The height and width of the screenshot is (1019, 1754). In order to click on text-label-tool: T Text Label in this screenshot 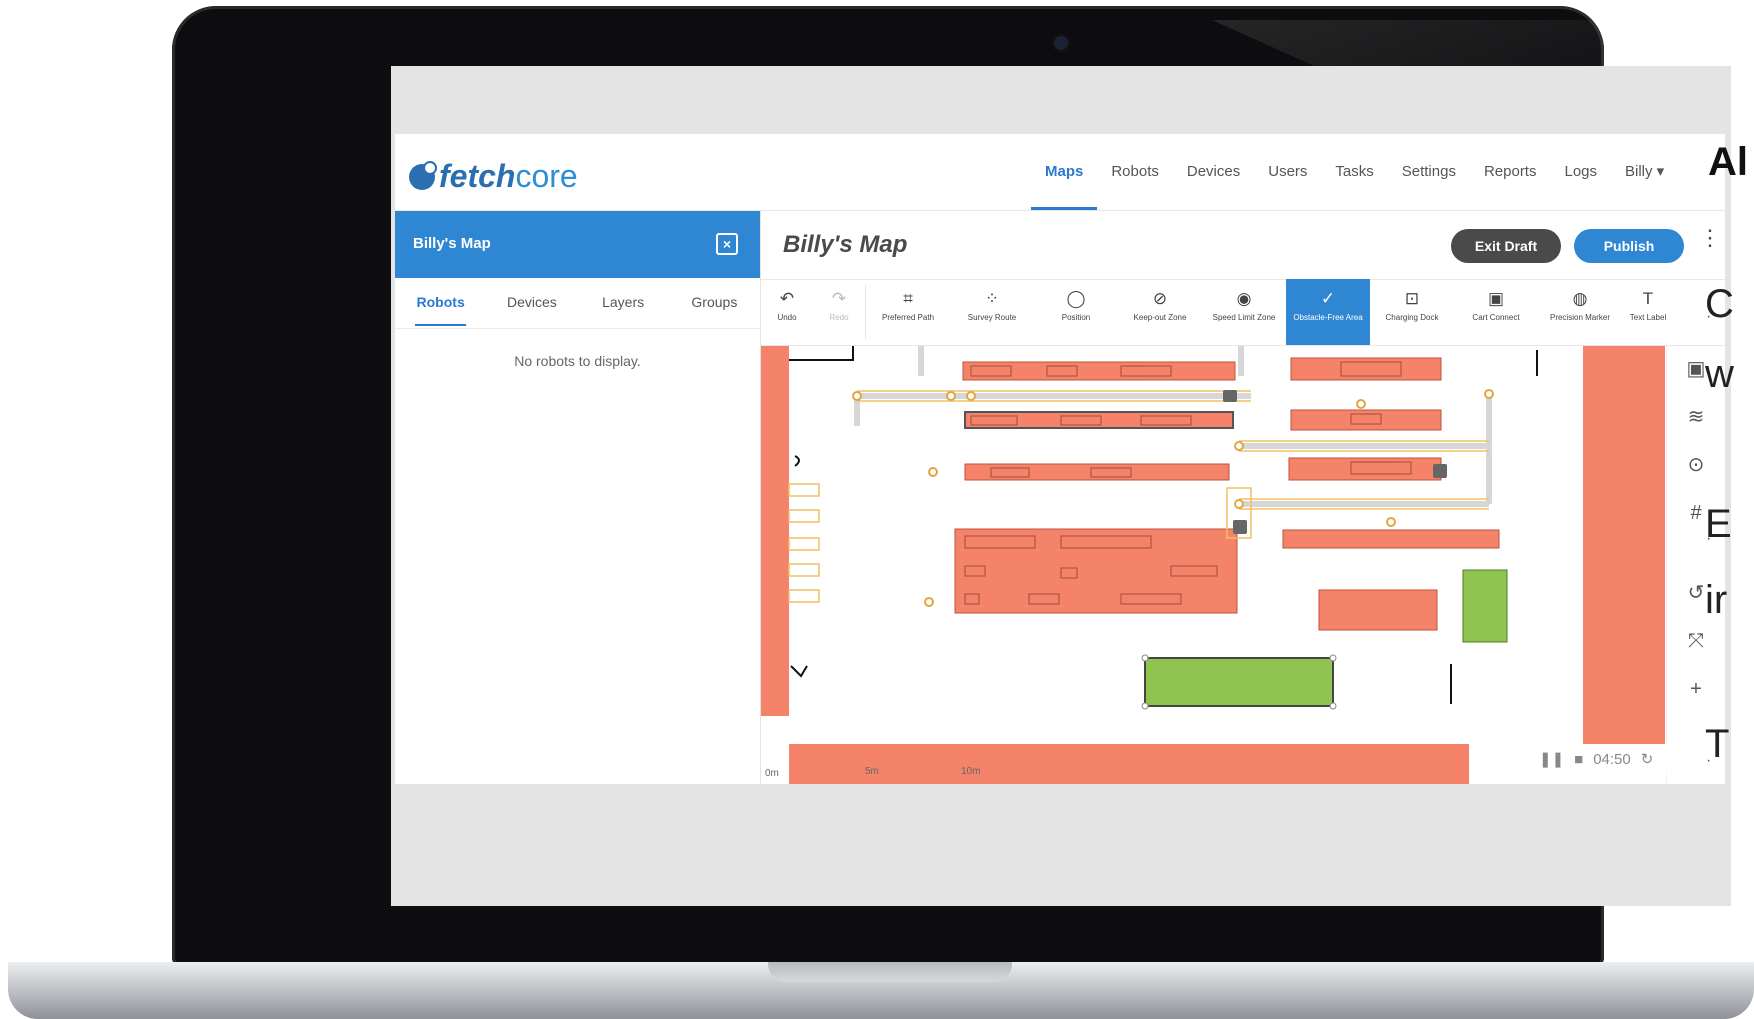, I will do `click(1648, 312)`.